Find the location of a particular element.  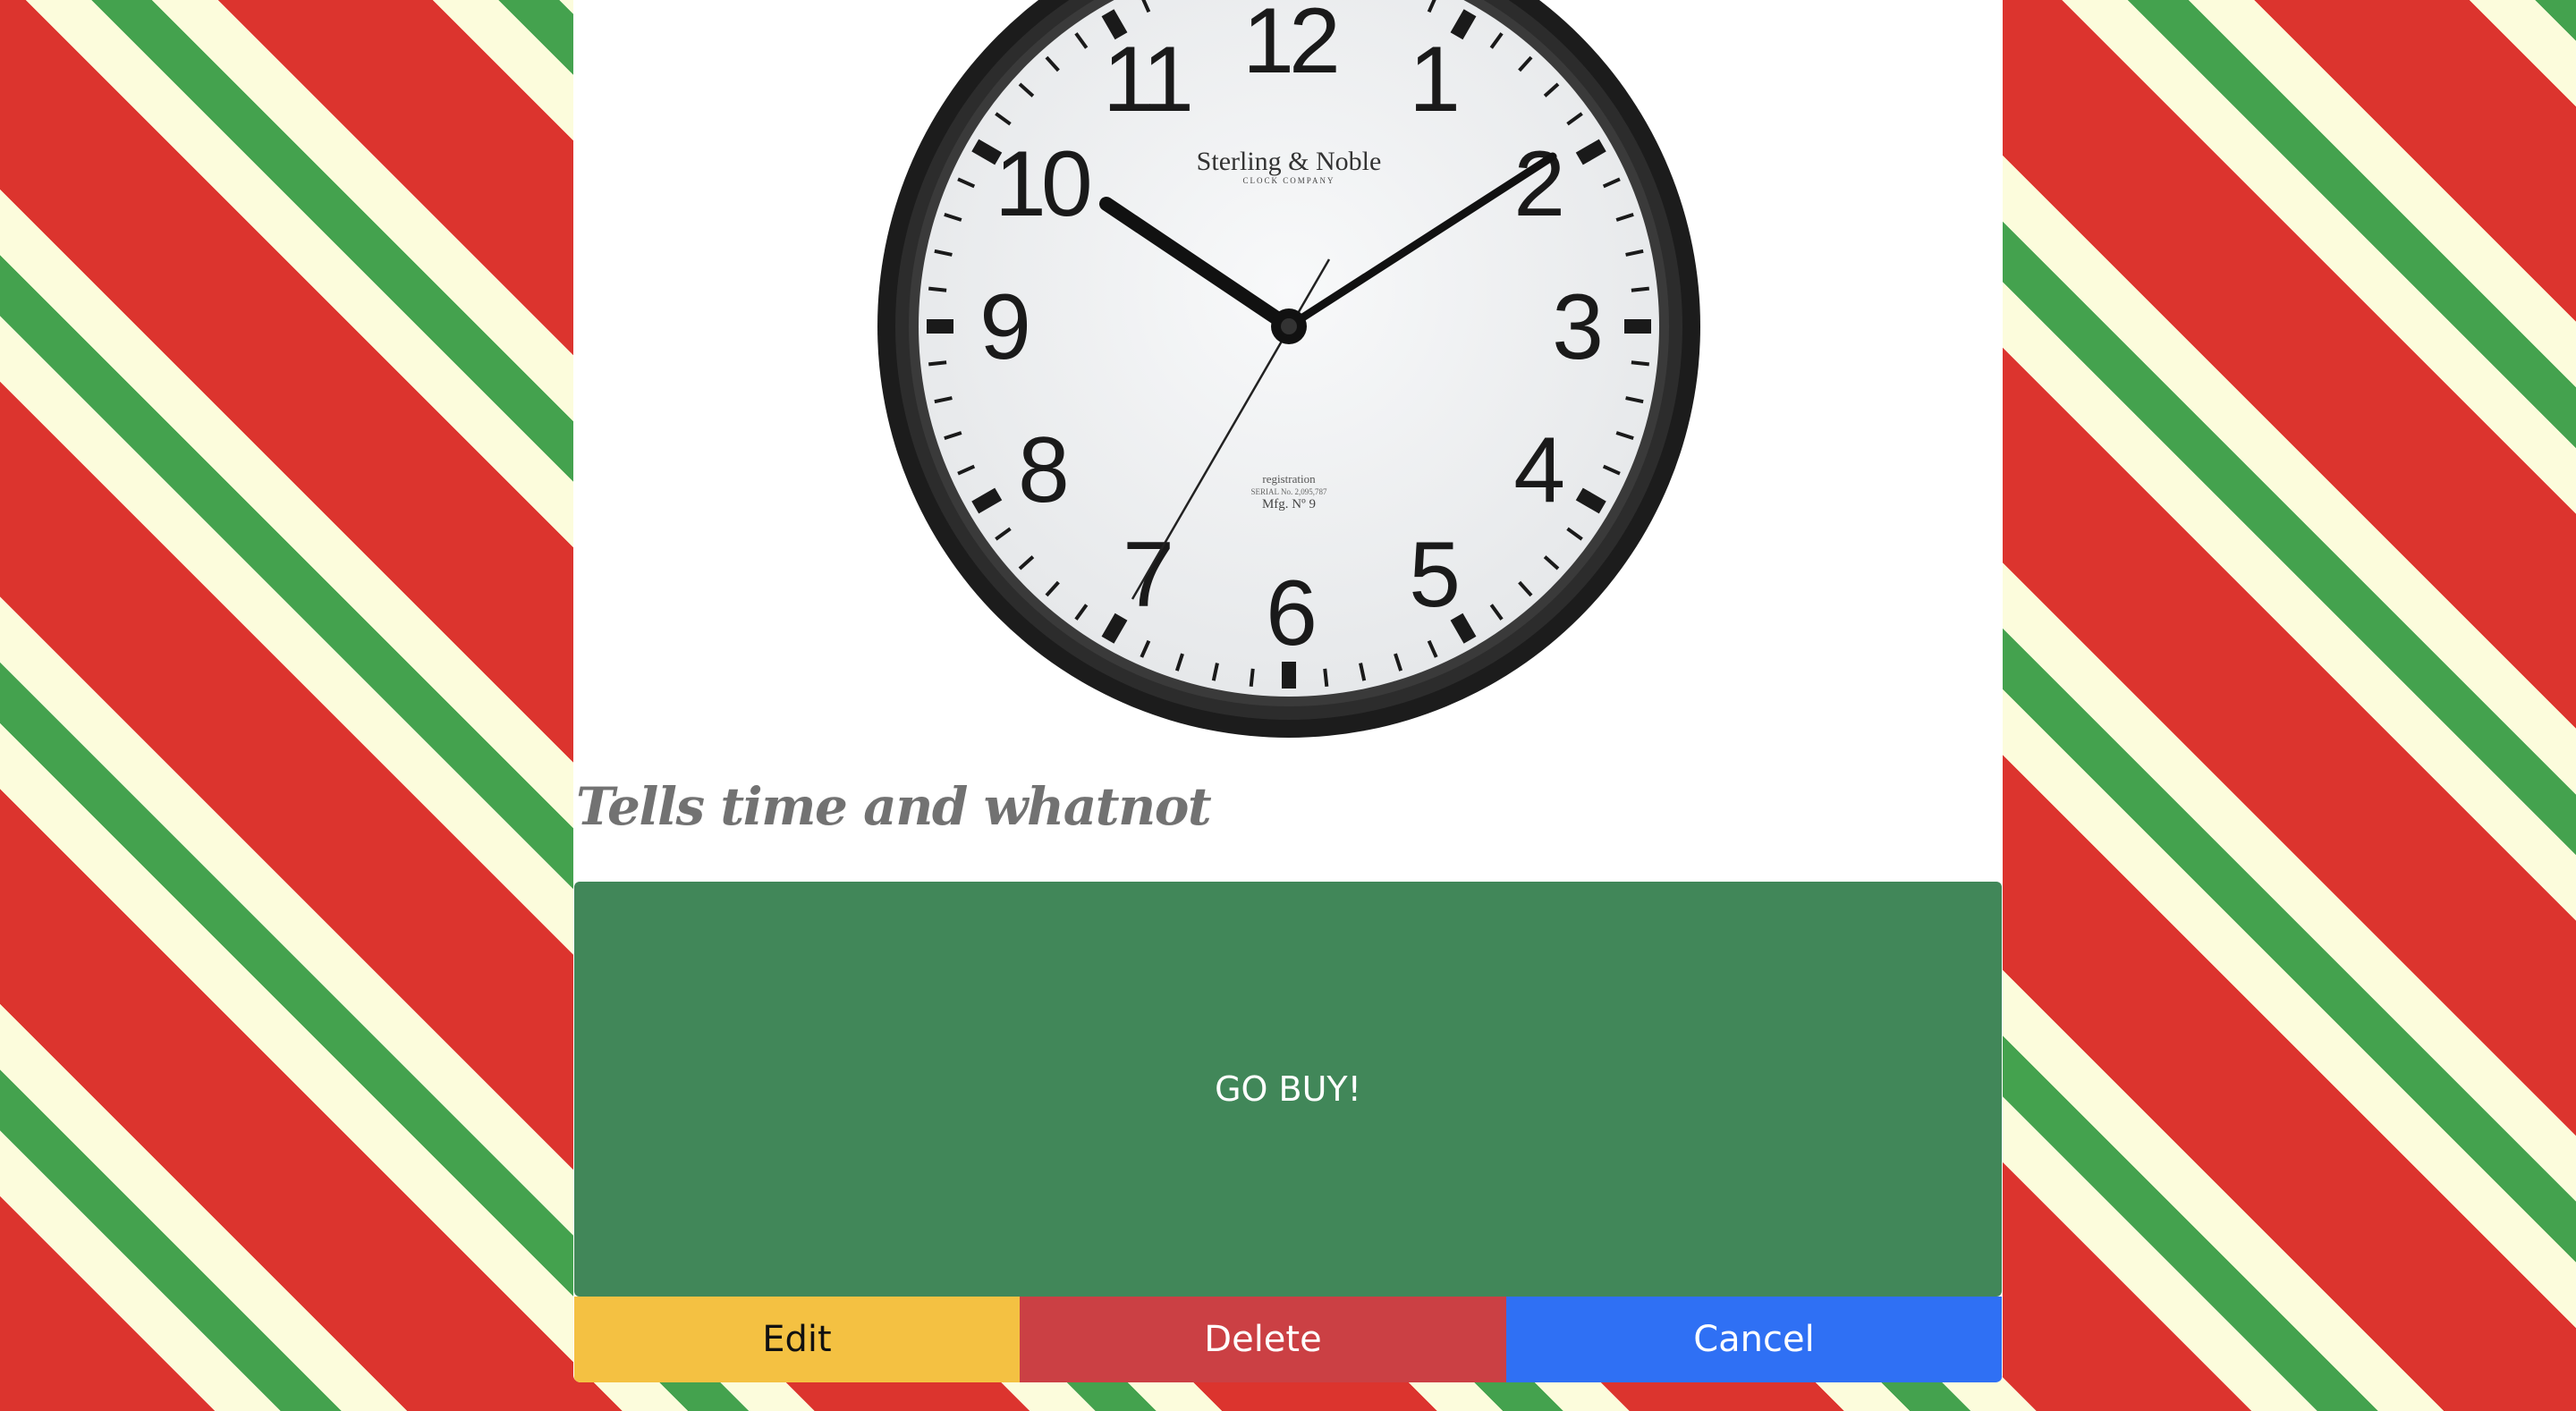

delete-button: Delete is located at coordinates (1263, 1339).